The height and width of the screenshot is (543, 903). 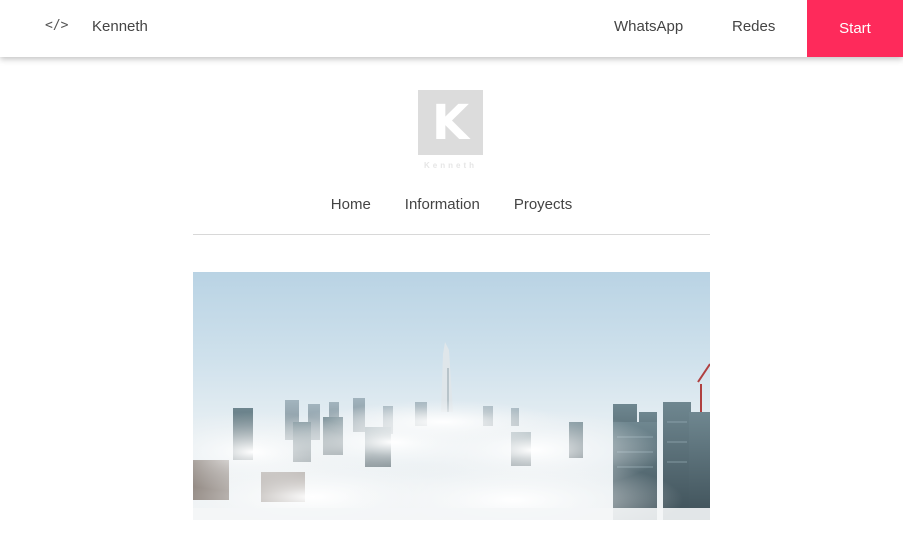 What do you see at coordinates (648, 26) in the screenshot?
I see `whatsapp-link: WhatsApp` at bounding box center [648, 26].